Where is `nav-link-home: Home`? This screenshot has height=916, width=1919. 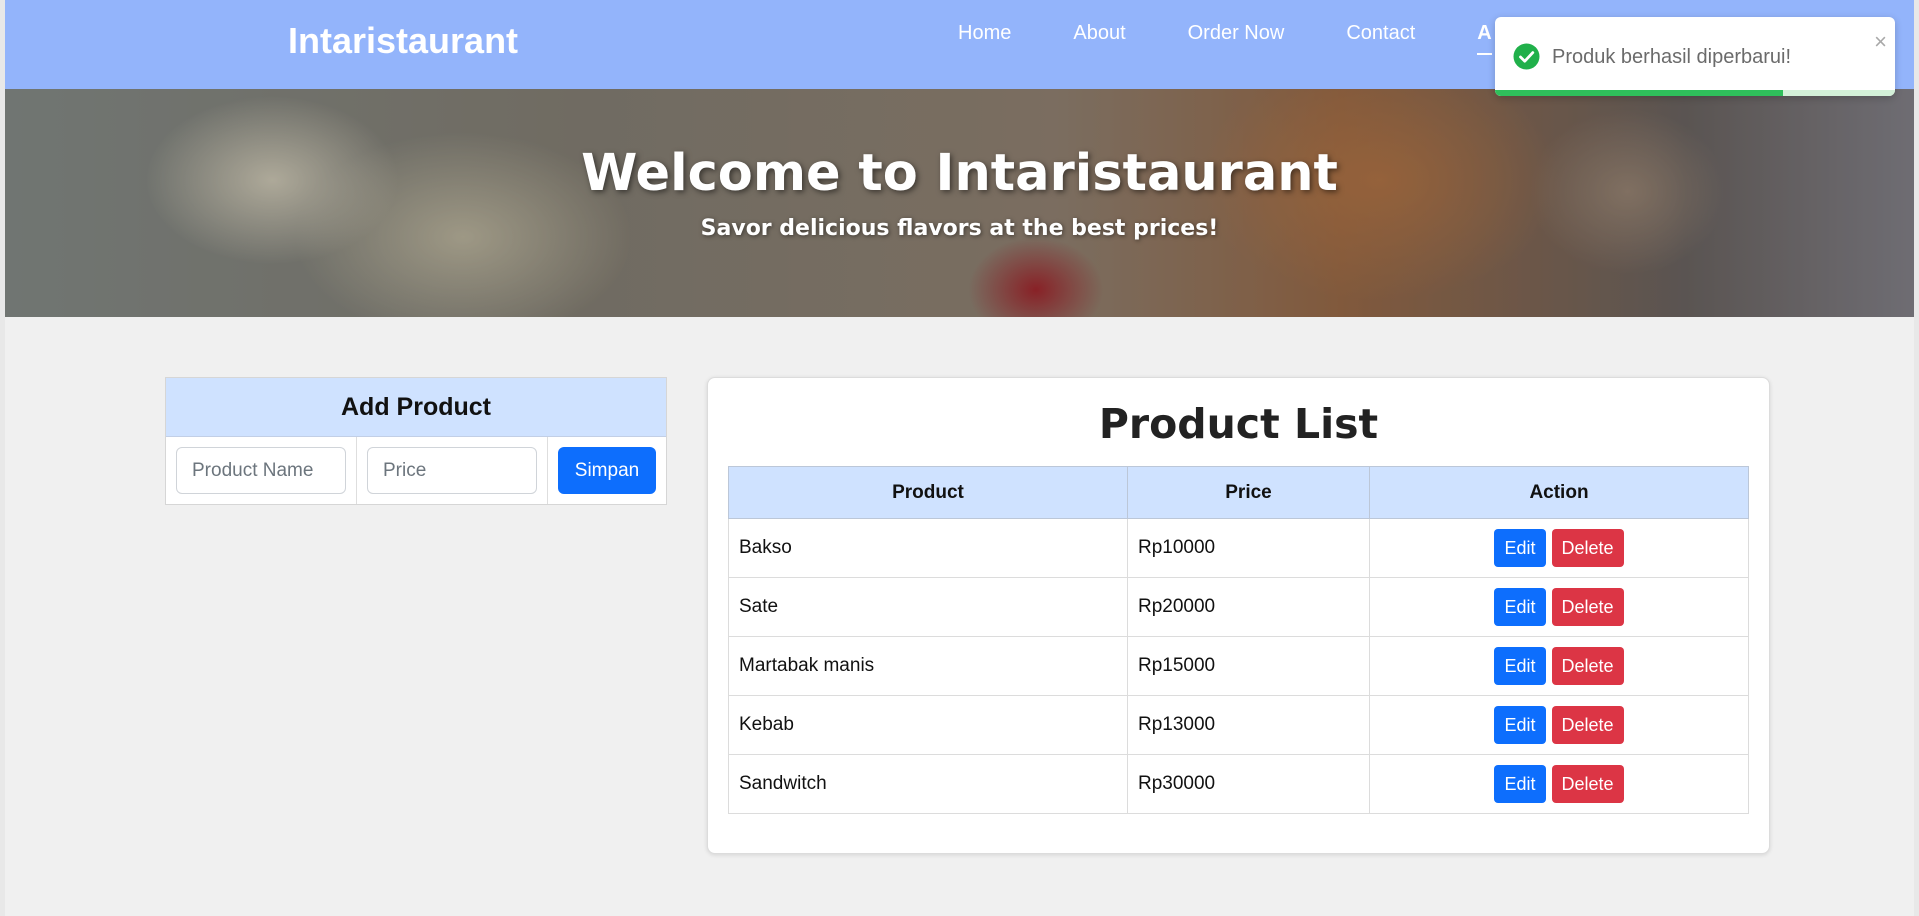 nav-link-home: Home is located at coordinates (984, 38).